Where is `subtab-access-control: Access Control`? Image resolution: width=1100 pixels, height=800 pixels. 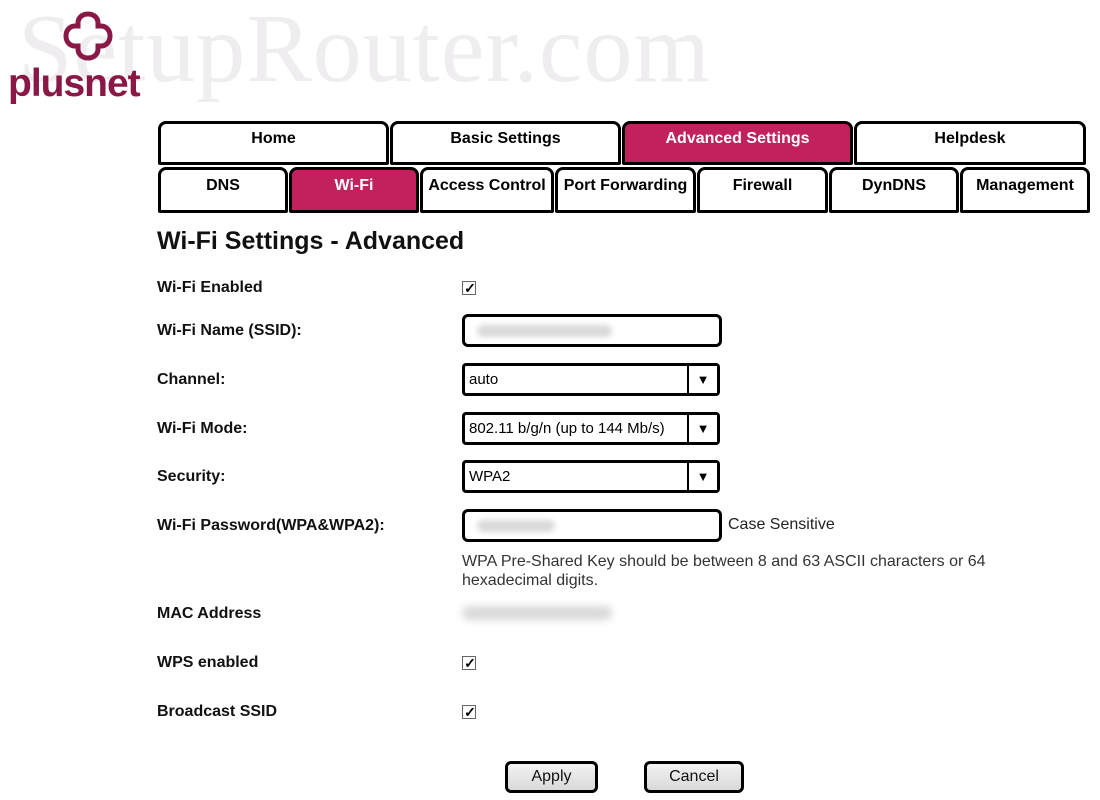
subtab-access-control: Access Control is located at coordinates (487, 190).